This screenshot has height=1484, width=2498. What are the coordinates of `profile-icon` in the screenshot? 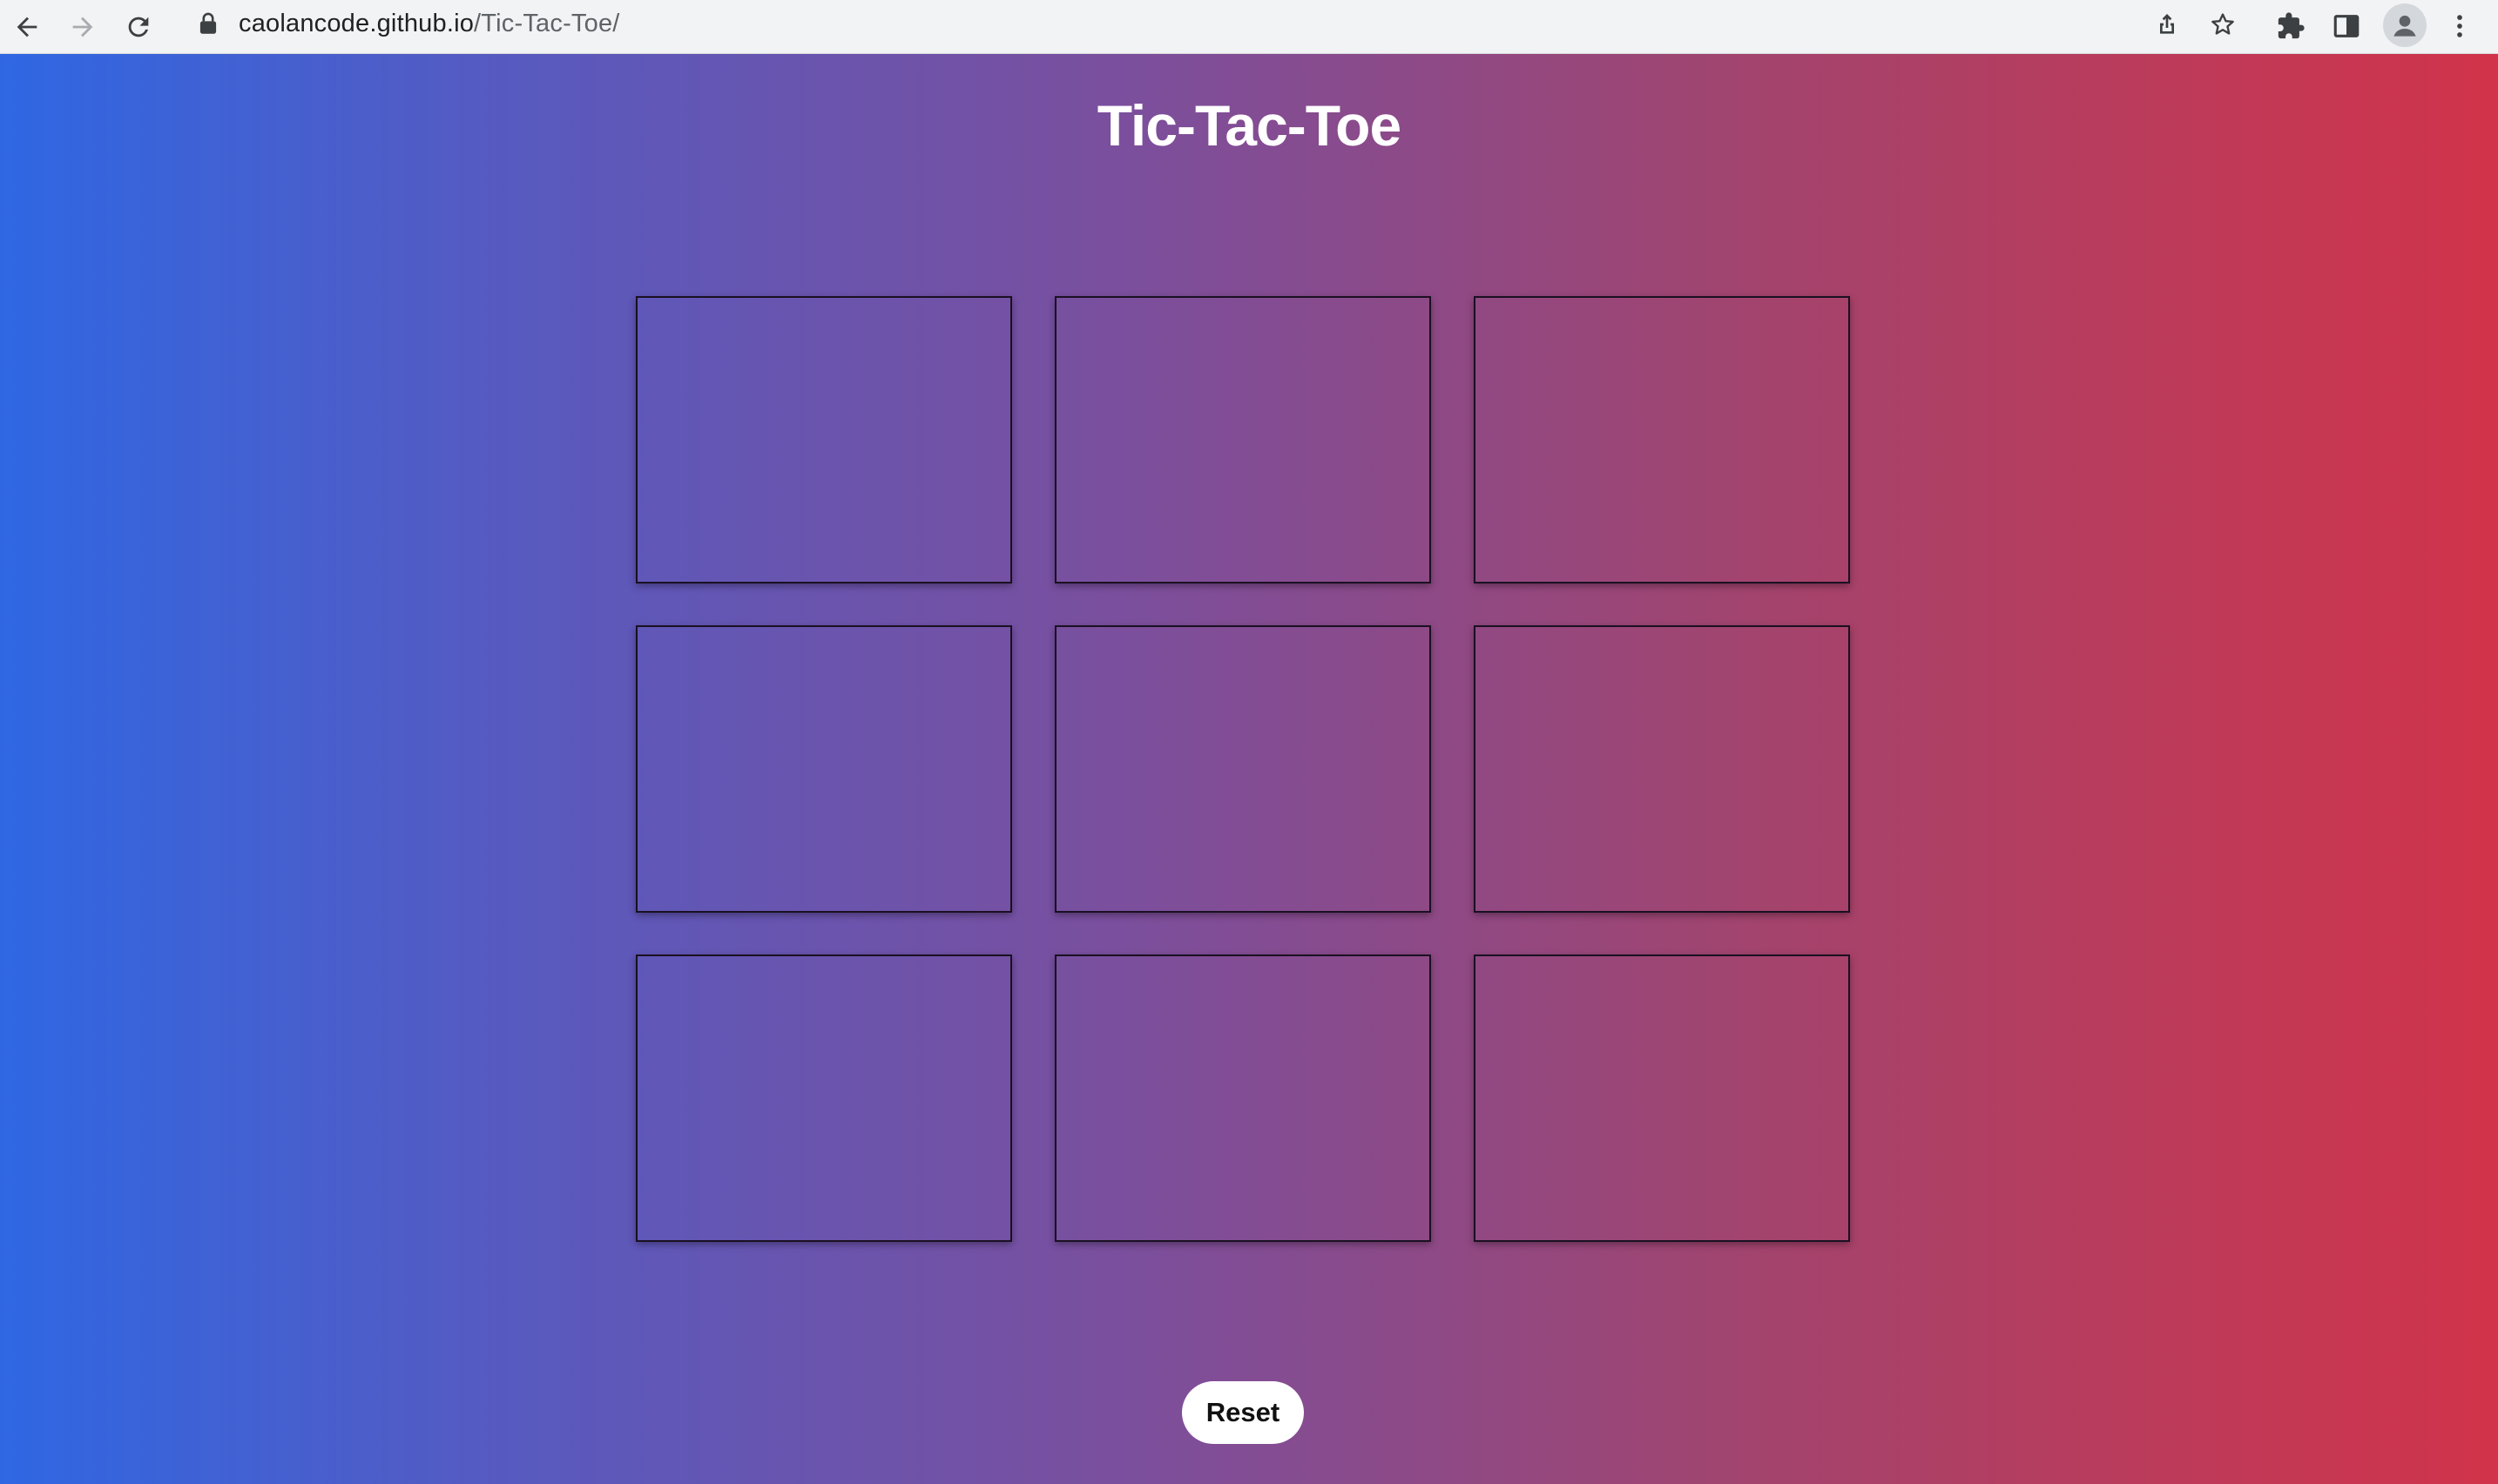 It's located at (2405, 25).